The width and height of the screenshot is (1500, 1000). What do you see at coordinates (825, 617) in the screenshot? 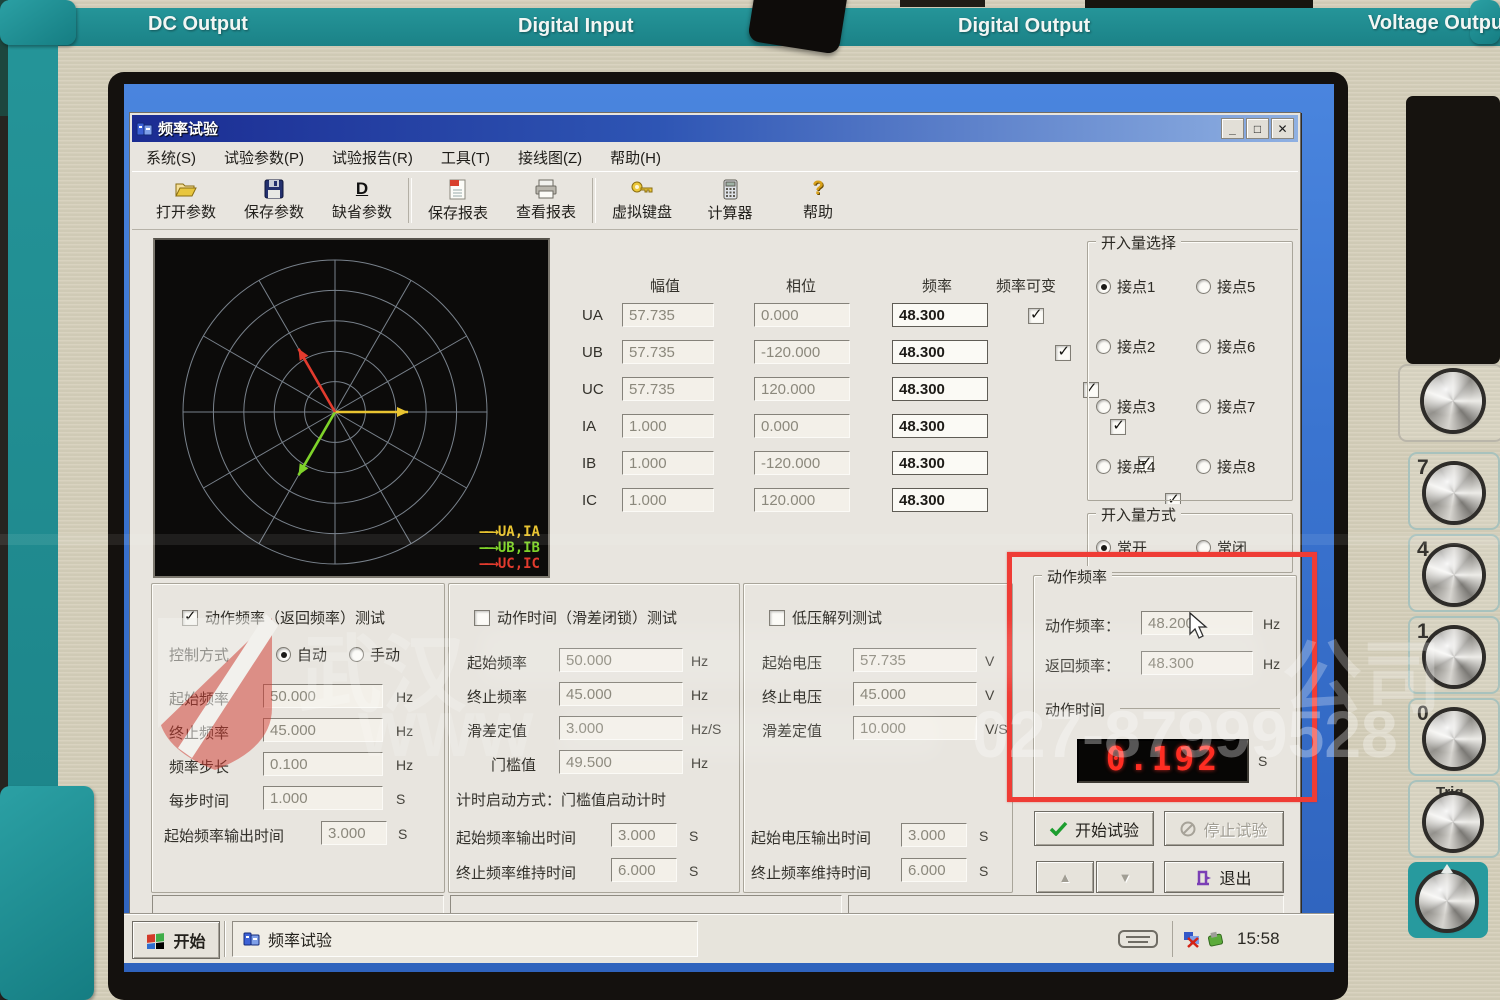
I see `low-voltage-test-checkbox: 低压解列测试` at bounding box center [825, 617].